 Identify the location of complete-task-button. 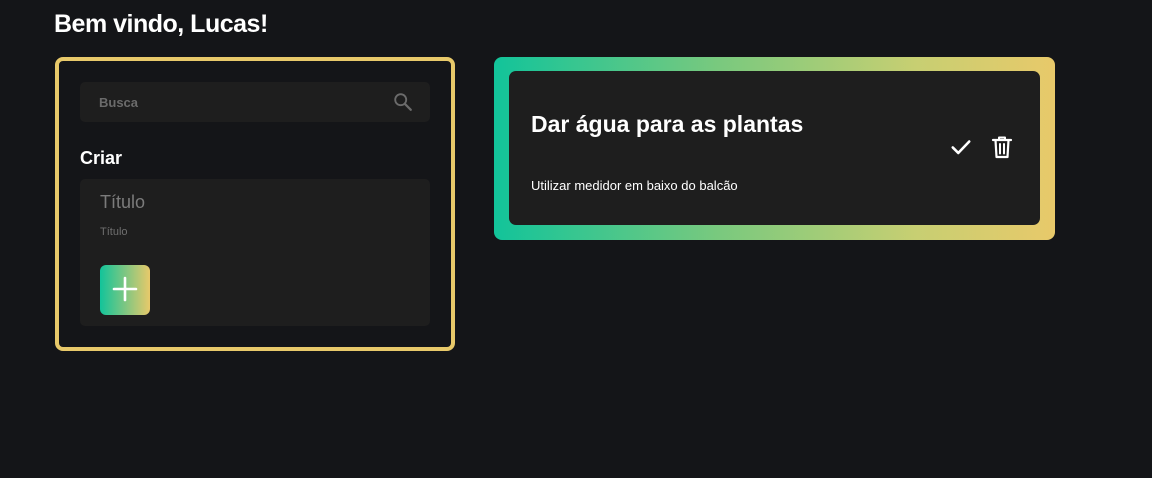
(961, 148).